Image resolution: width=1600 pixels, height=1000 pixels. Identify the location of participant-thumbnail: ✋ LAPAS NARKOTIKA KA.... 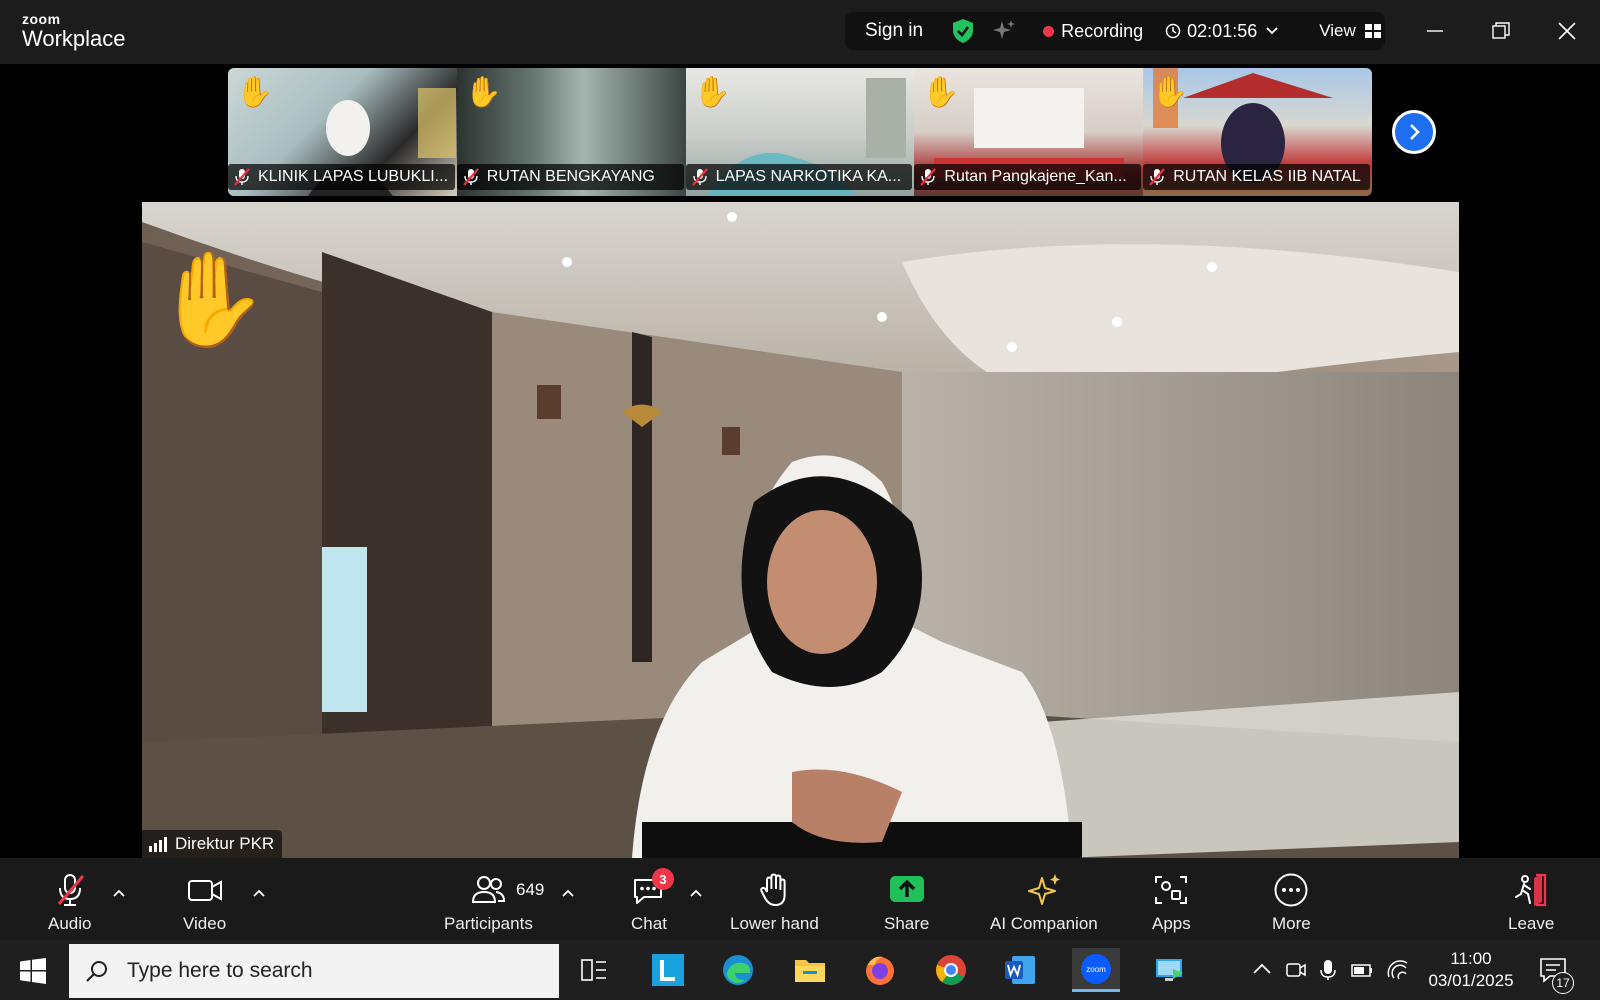
(800, 132).